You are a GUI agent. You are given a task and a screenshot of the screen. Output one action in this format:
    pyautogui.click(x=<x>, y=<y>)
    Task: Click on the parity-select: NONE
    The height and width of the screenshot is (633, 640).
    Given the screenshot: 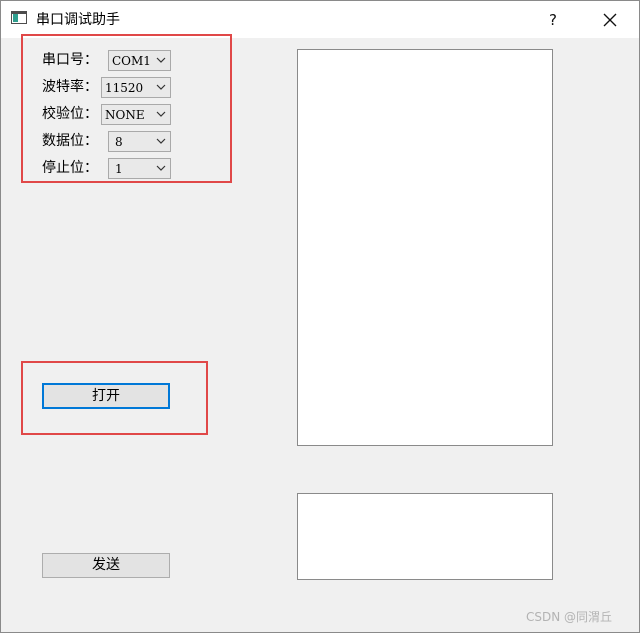 What is the action you would take?
    pyautogui.click(x=136, y=114)
    